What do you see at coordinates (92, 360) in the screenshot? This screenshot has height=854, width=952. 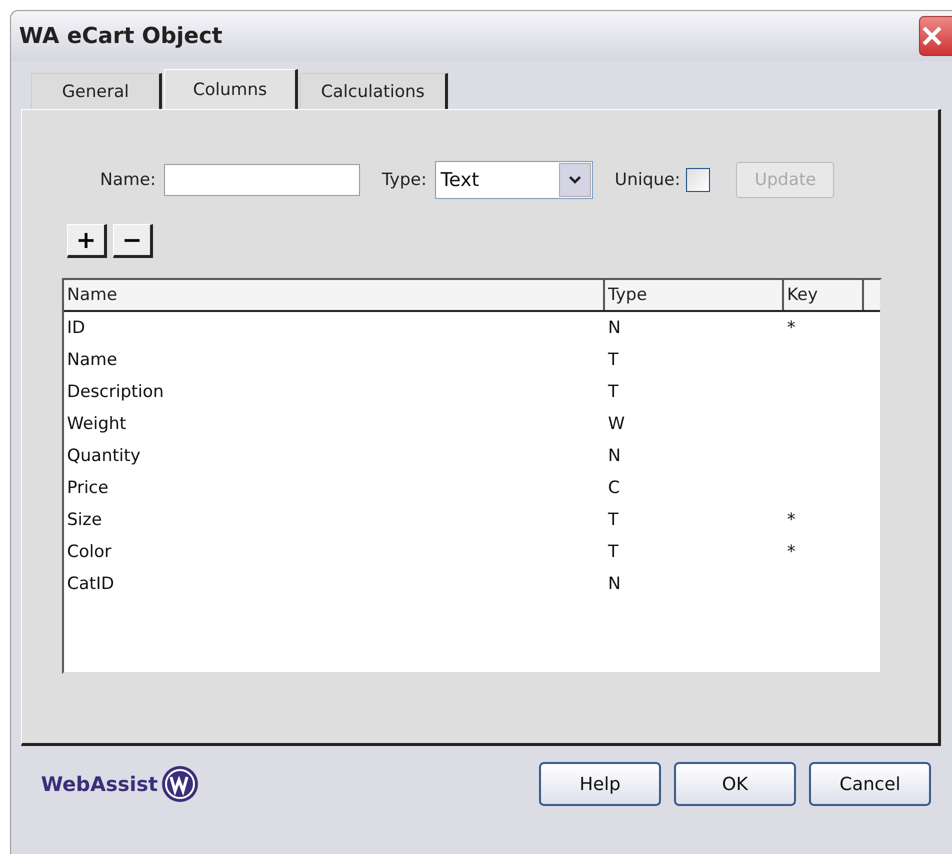 I see `table-cell: Name` at bounding box center [92, 360].